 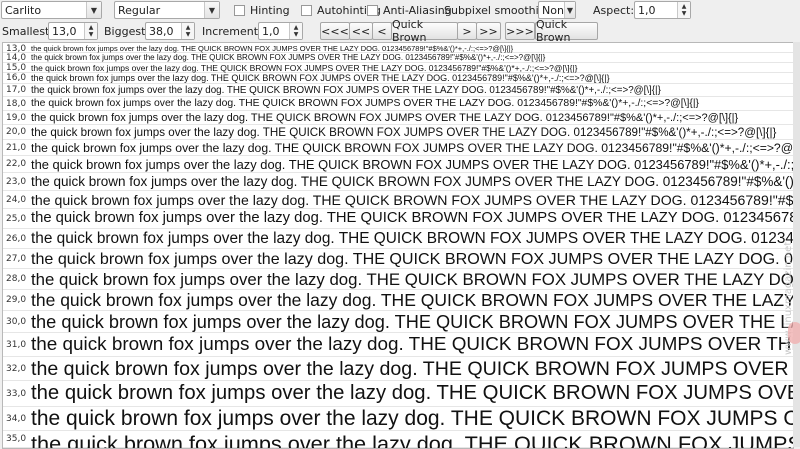 What do you see at coordinates (788, 298) in the screenshot?
I see `watermark: www.linuxmagazin.net` at bounding box center [788, 298].